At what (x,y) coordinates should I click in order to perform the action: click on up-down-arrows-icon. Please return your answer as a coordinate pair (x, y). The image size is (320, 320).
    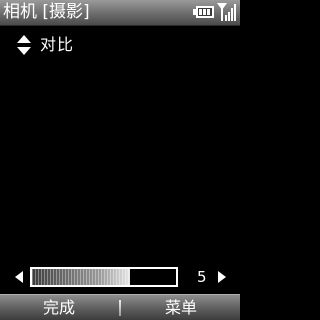
    Looking at the image, I should click on (24, 45).